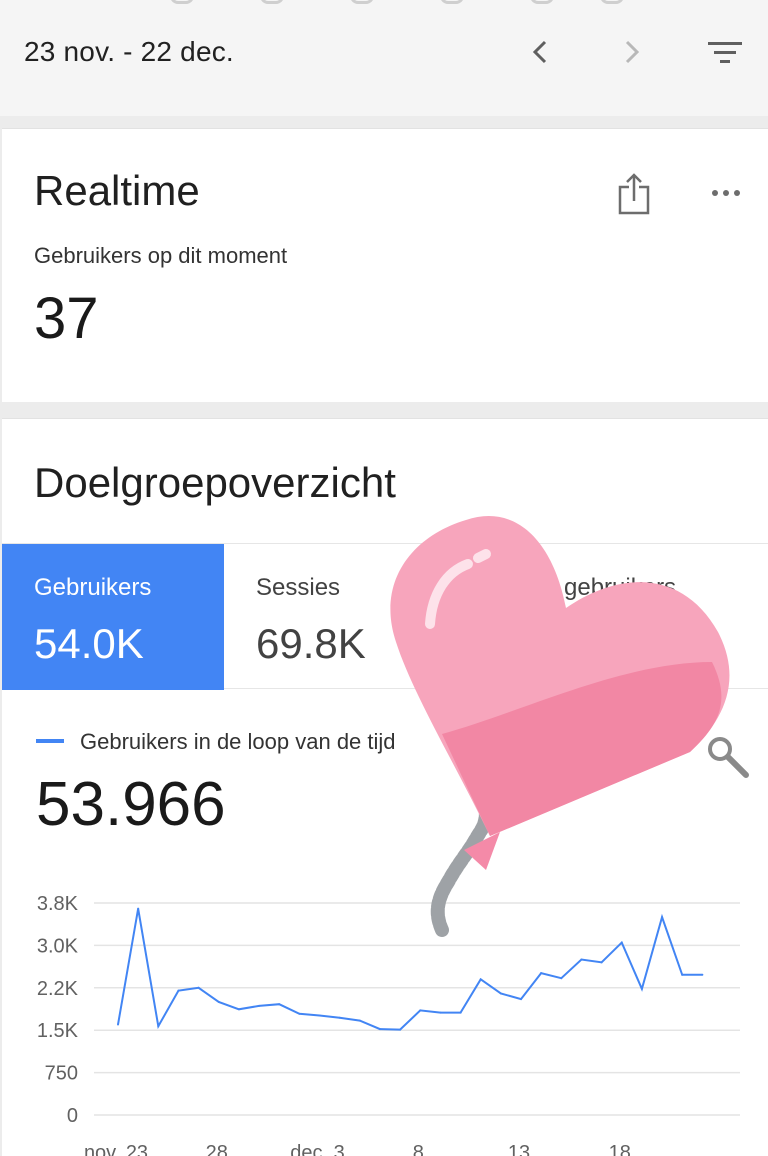  I want to click on magnifier-icon, so click(728, 757).